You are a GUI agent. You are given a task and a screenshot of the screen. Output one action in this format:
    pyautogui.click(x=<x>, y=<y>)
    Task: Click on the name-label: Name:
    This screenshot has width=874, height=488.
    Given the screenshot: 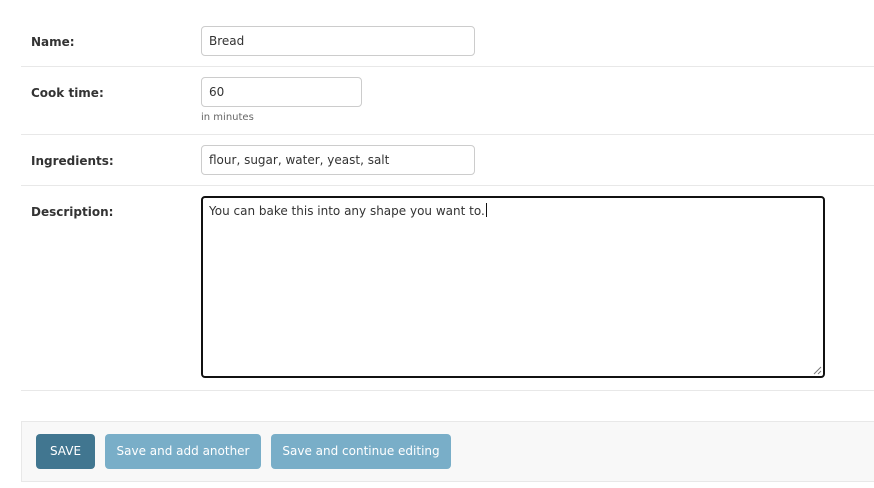 What is the action you would take?
    pyautogui.click(x=53, y=42)
    